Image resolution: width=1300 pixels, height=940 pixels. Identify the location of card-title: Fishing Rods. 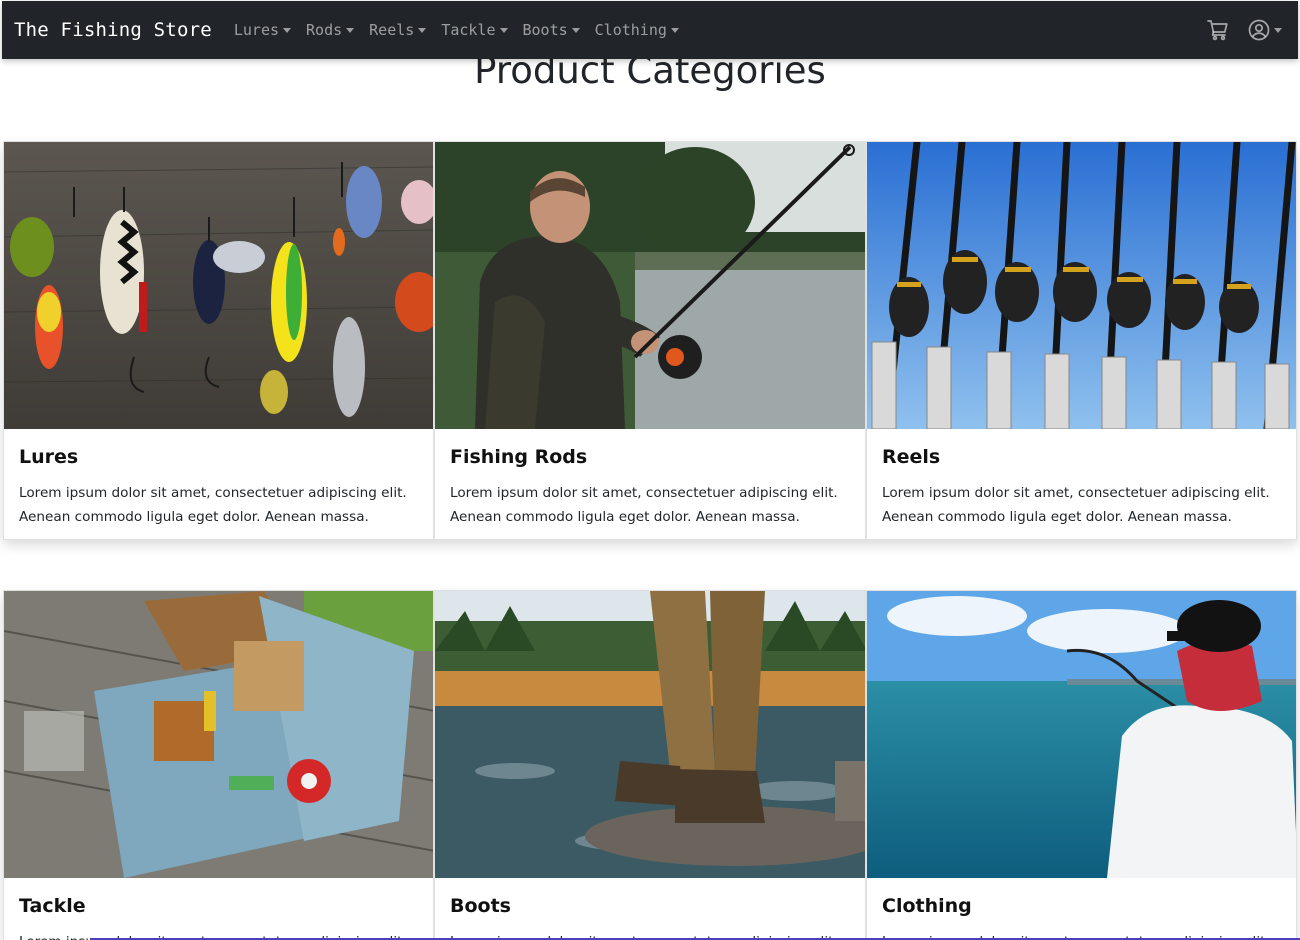
(519, 457).